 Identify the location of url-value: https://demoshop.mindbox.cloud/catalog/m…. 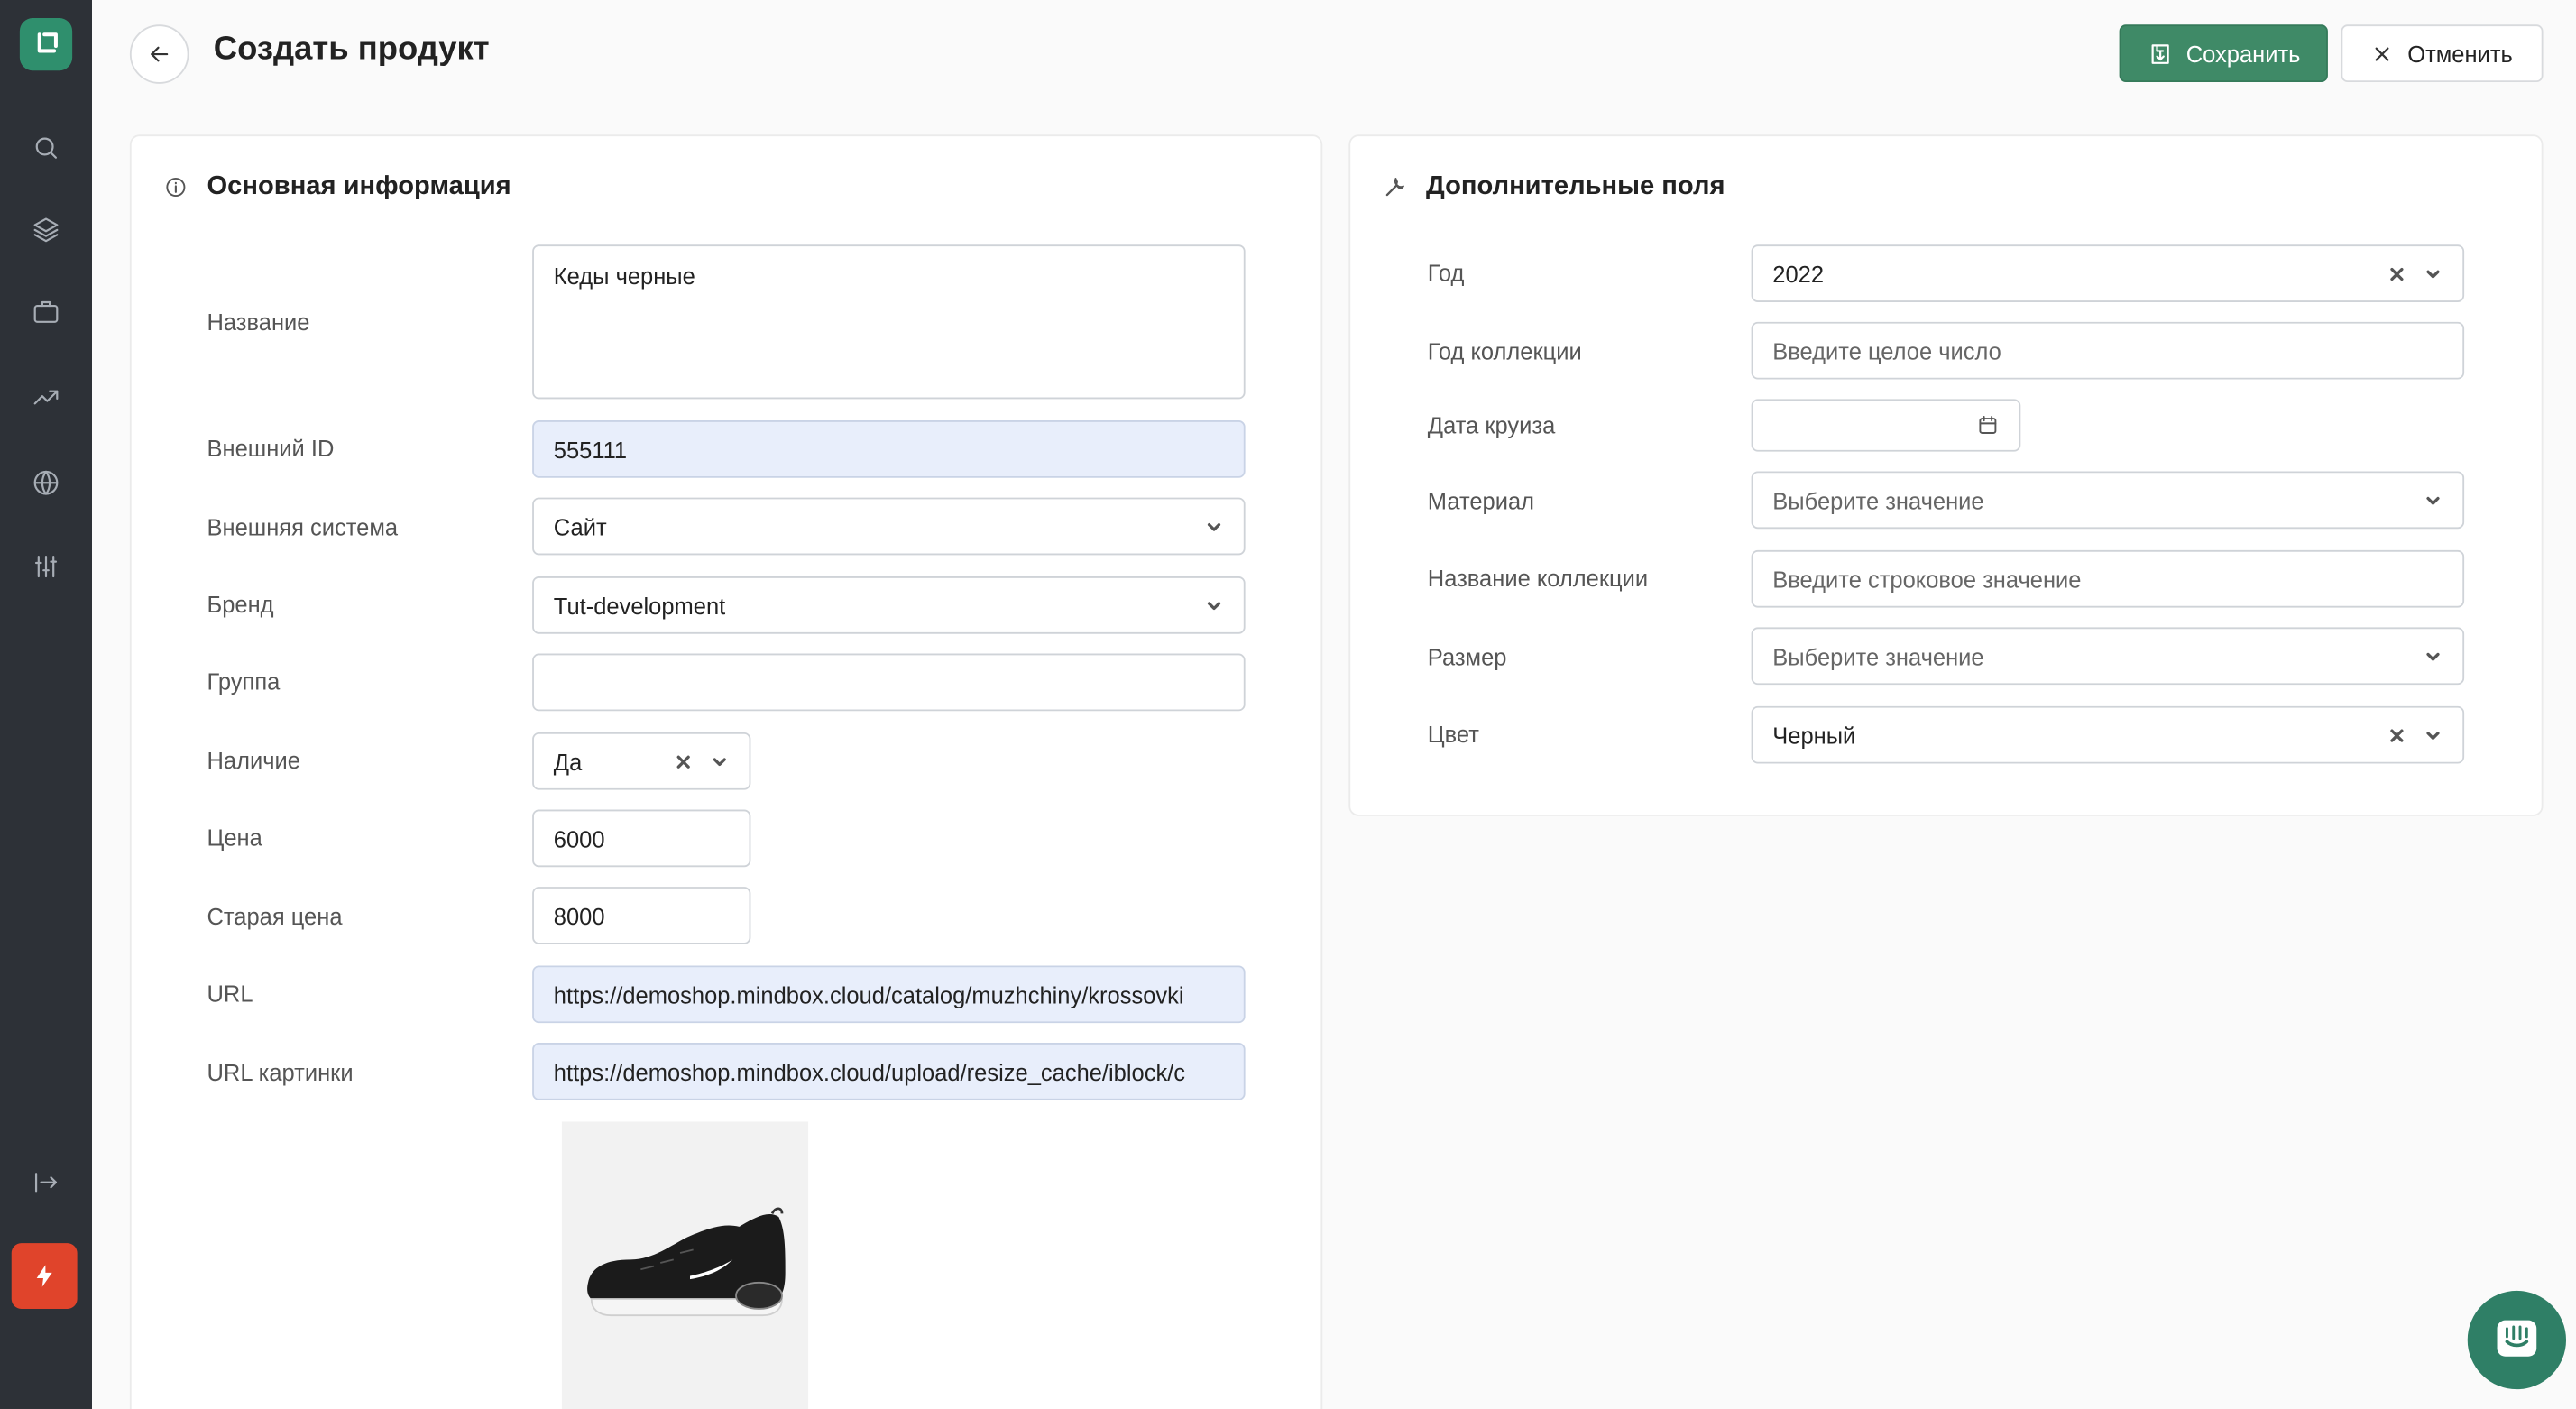
(868, 994).